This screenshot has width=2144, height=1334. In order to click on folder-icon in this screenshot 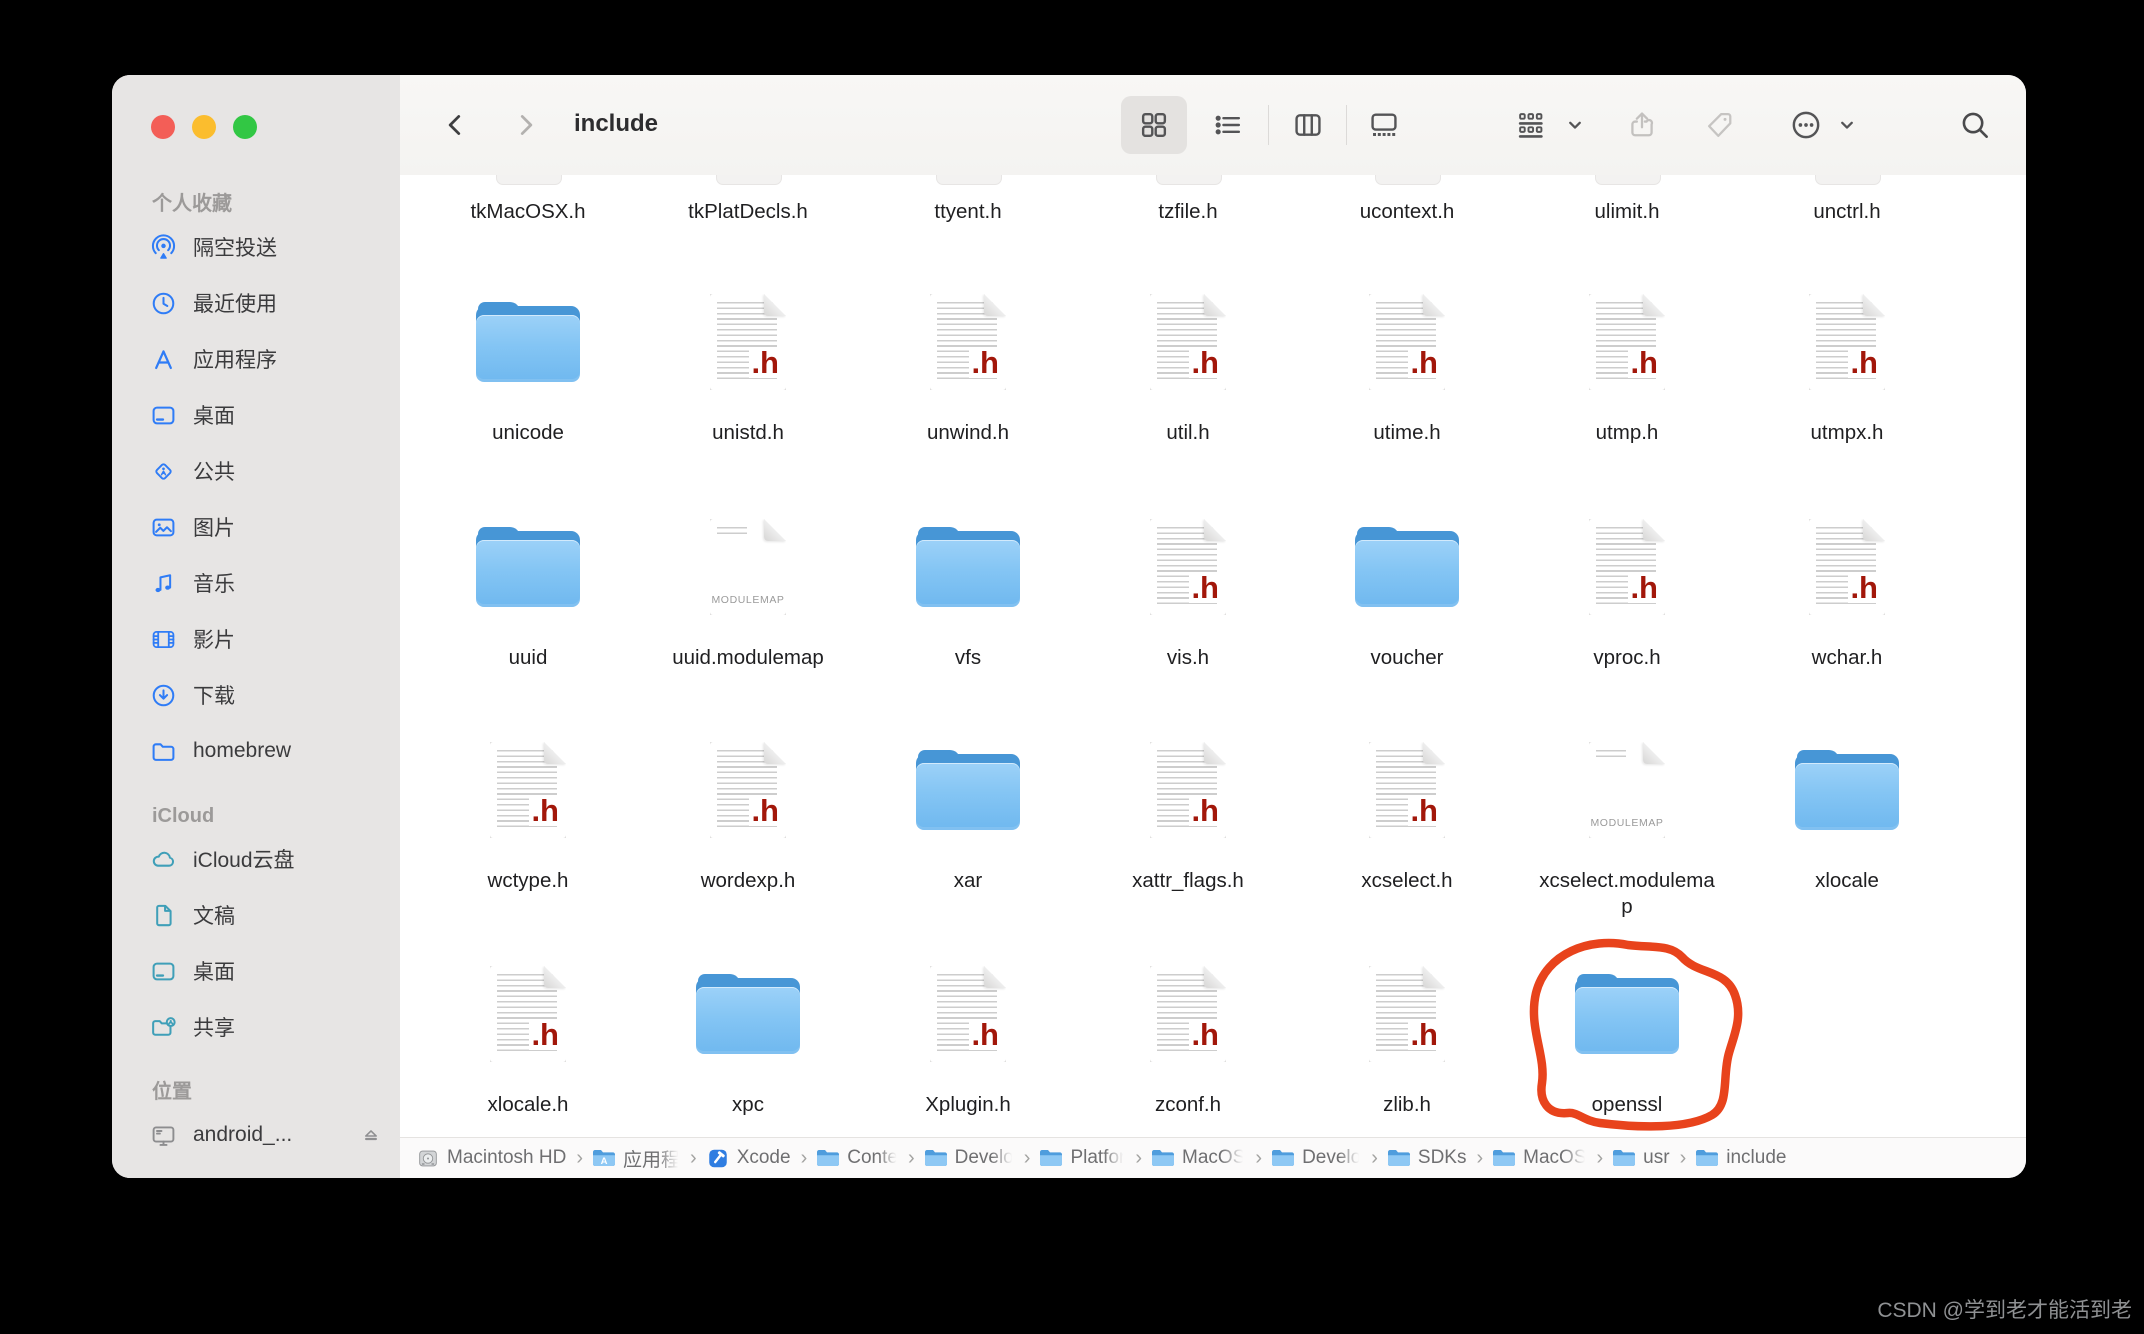, I will do `click(1283, 1158)`.